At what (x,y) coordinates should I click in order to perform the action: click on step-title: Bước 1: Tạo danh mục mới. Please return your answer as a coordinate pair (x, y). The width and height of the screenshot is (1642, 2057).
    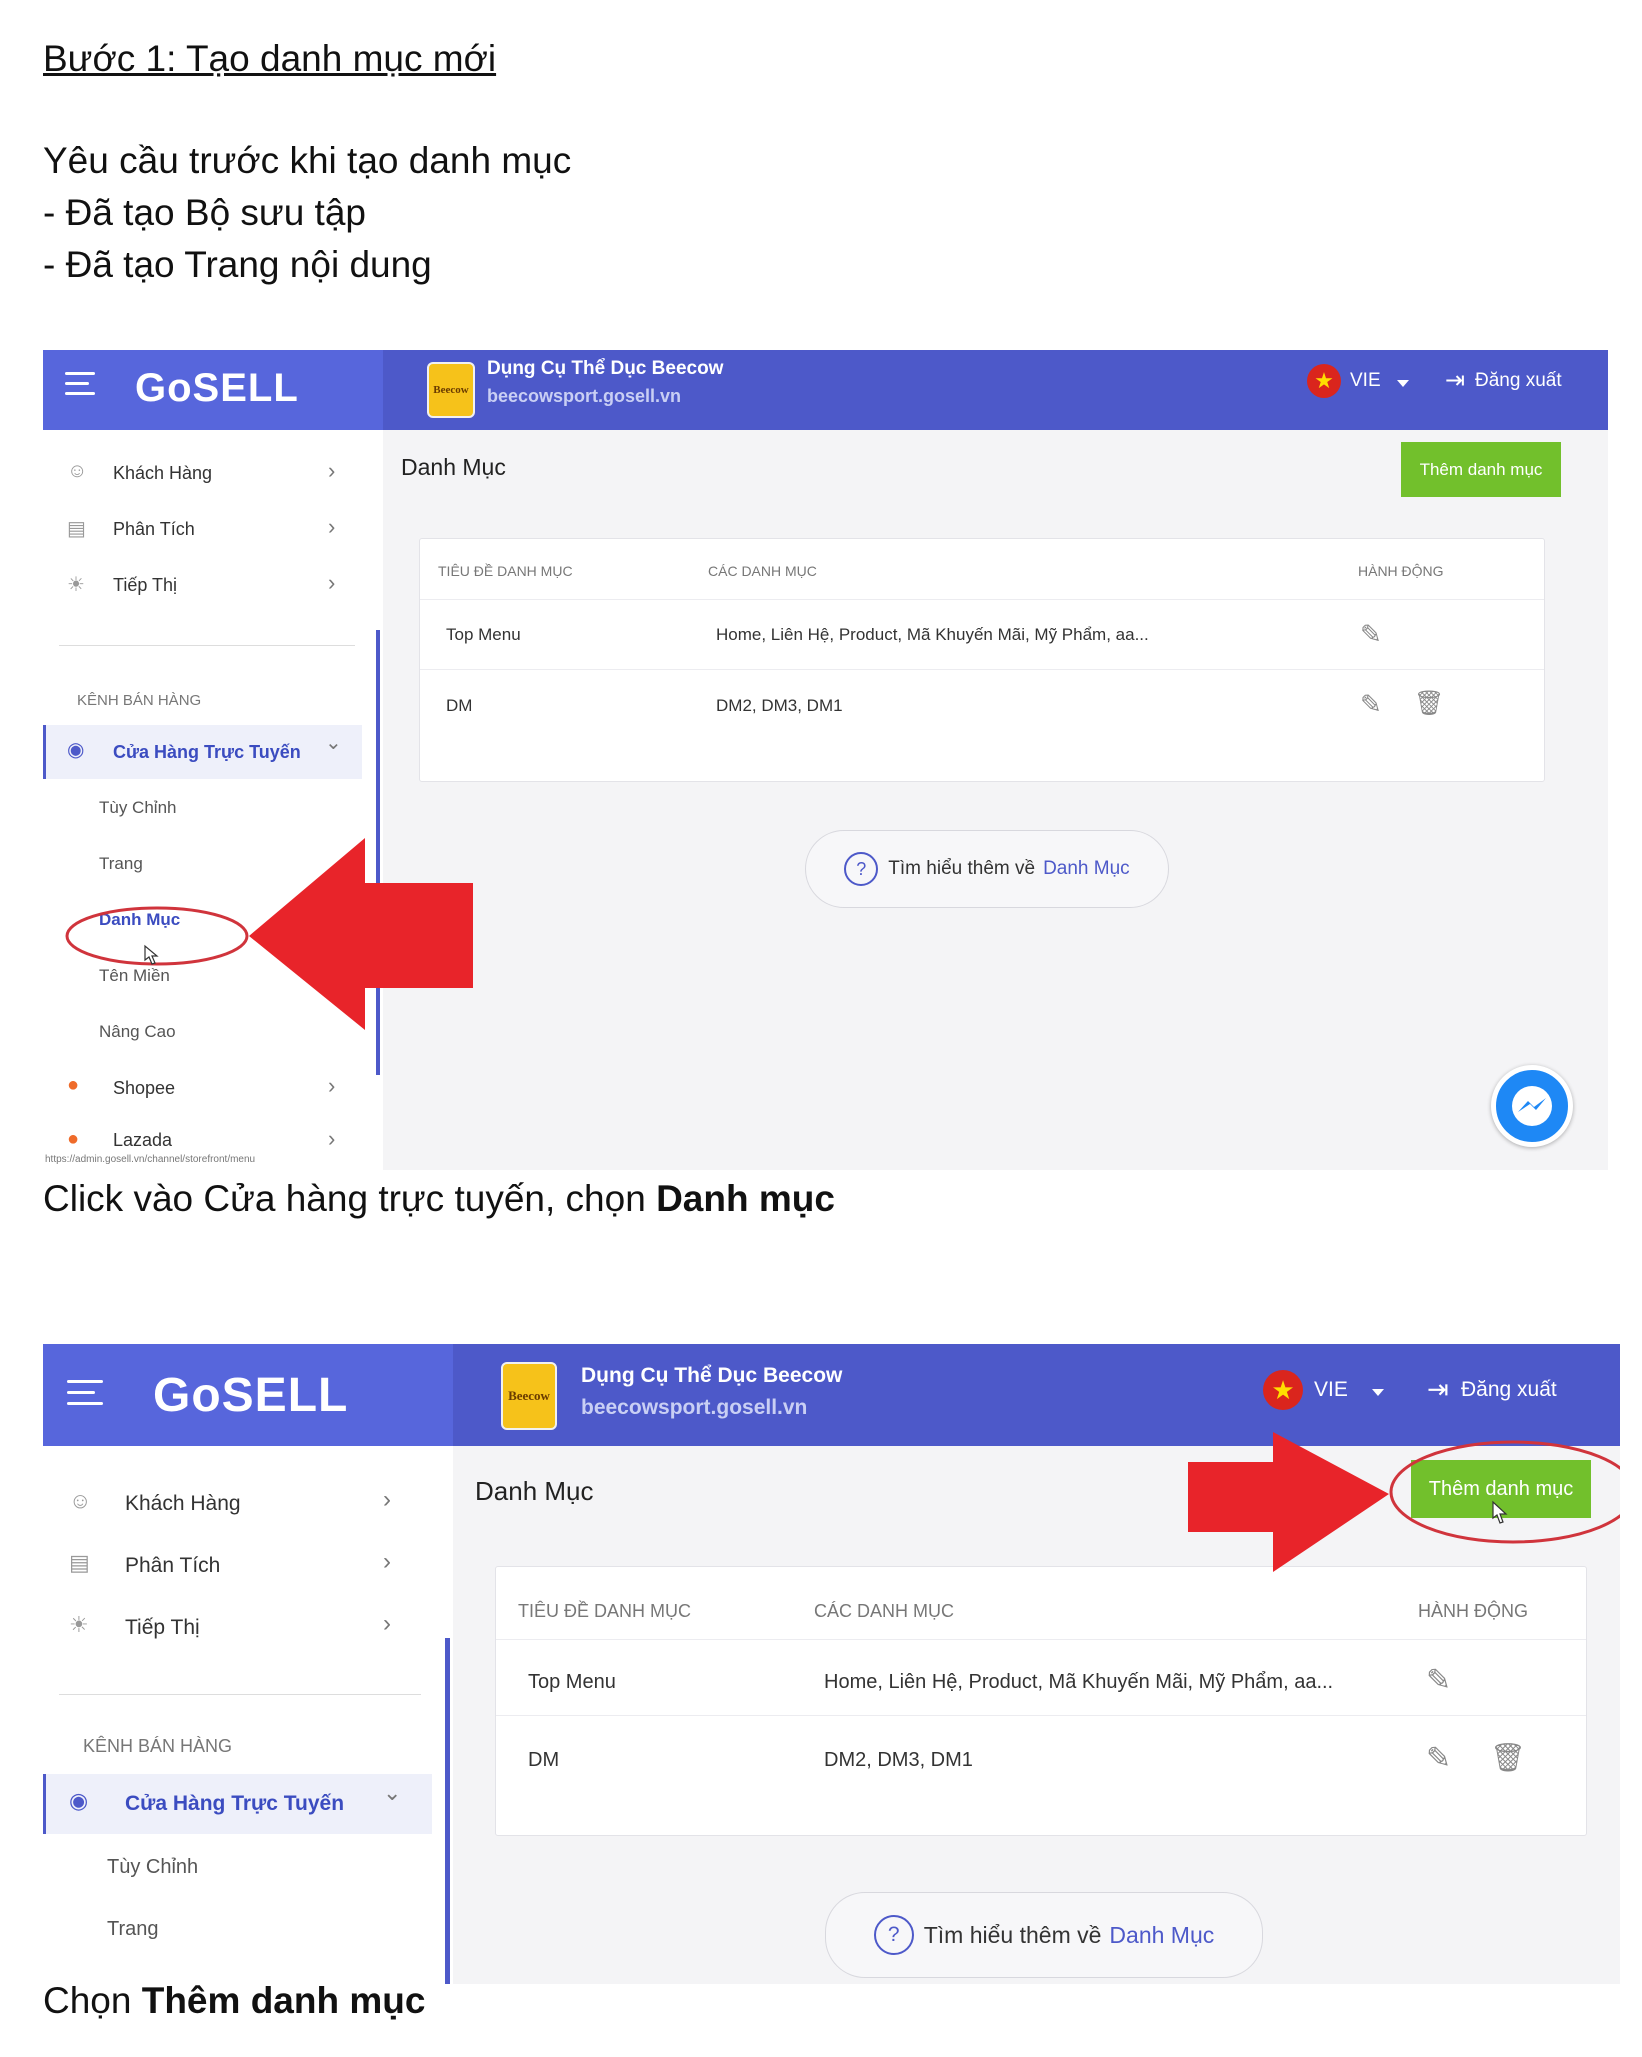
    Looking at the image, I should click on (270, 58).